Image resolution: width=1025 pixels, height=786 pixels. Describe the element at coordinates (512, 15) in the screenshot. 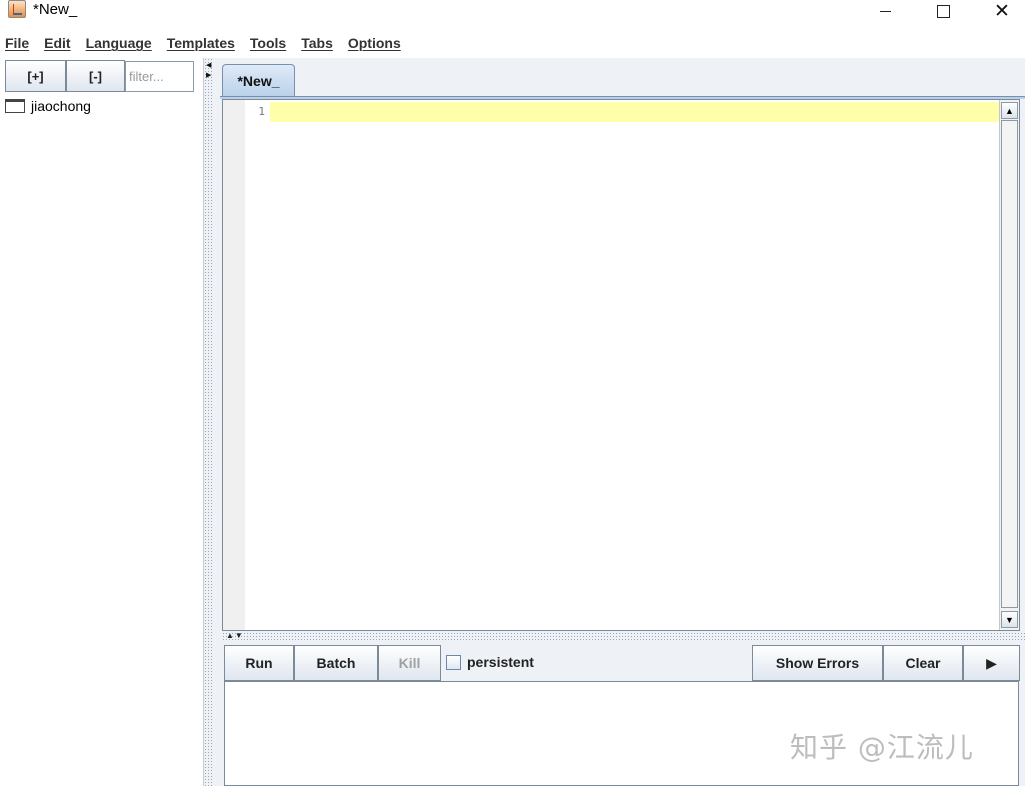

I see `title-bar: *New_ ✕` at that location.